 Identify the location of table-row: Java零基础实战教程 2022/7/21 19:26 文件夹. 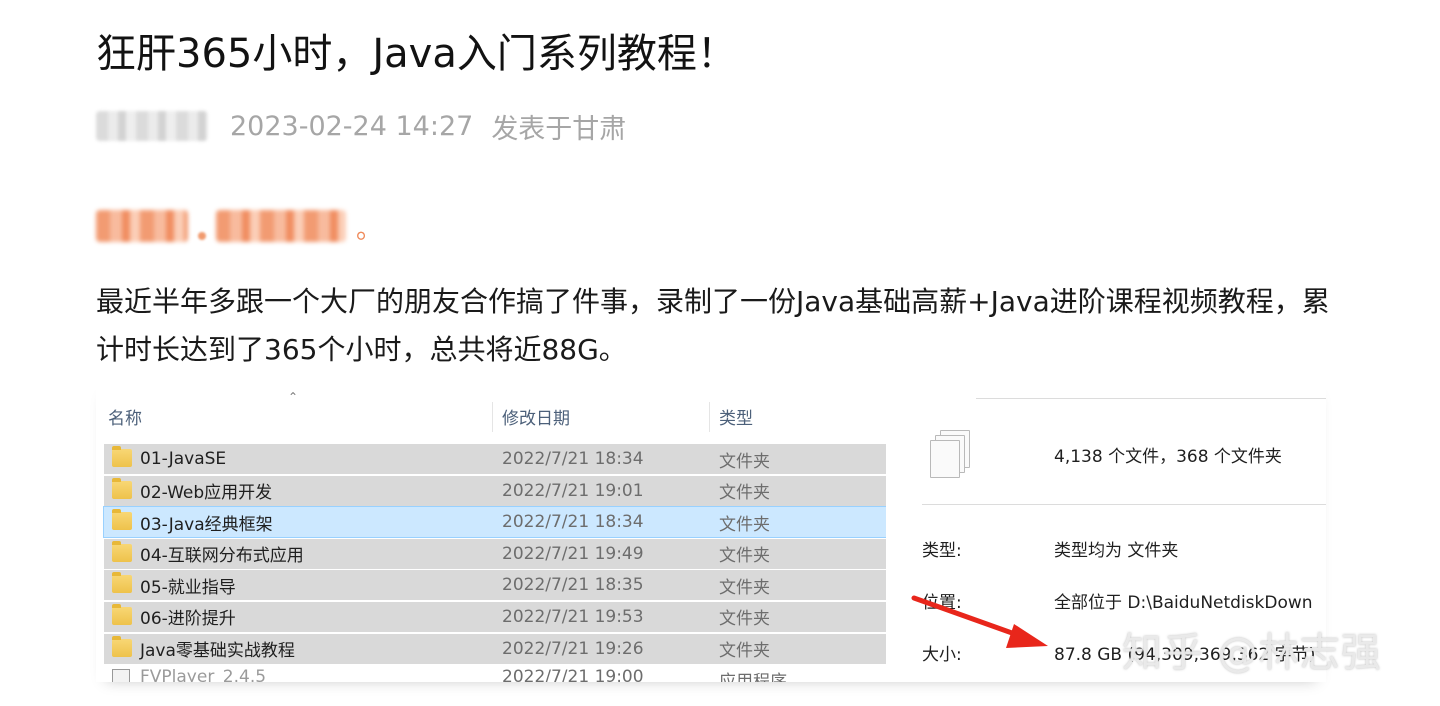
(495, 648).